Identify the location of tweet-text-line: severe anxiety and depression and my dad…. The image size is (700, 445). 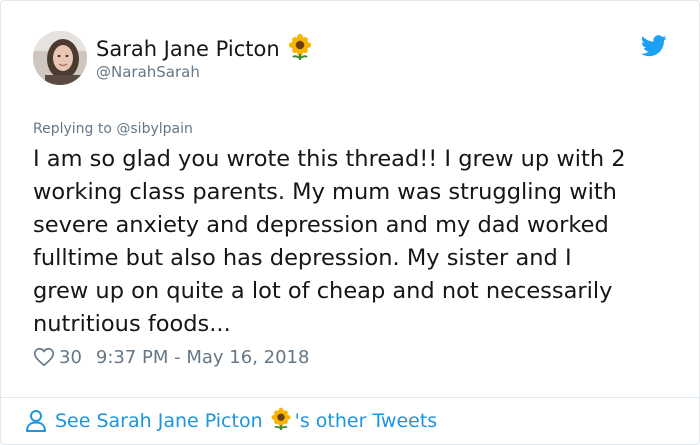
(321, 225).